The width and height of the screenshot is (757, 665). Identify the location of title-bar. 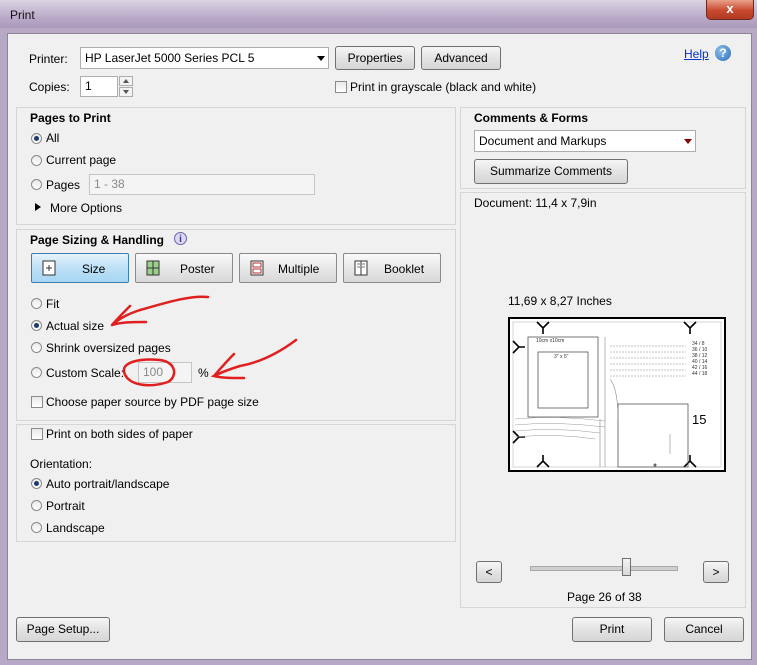
(378, 15).